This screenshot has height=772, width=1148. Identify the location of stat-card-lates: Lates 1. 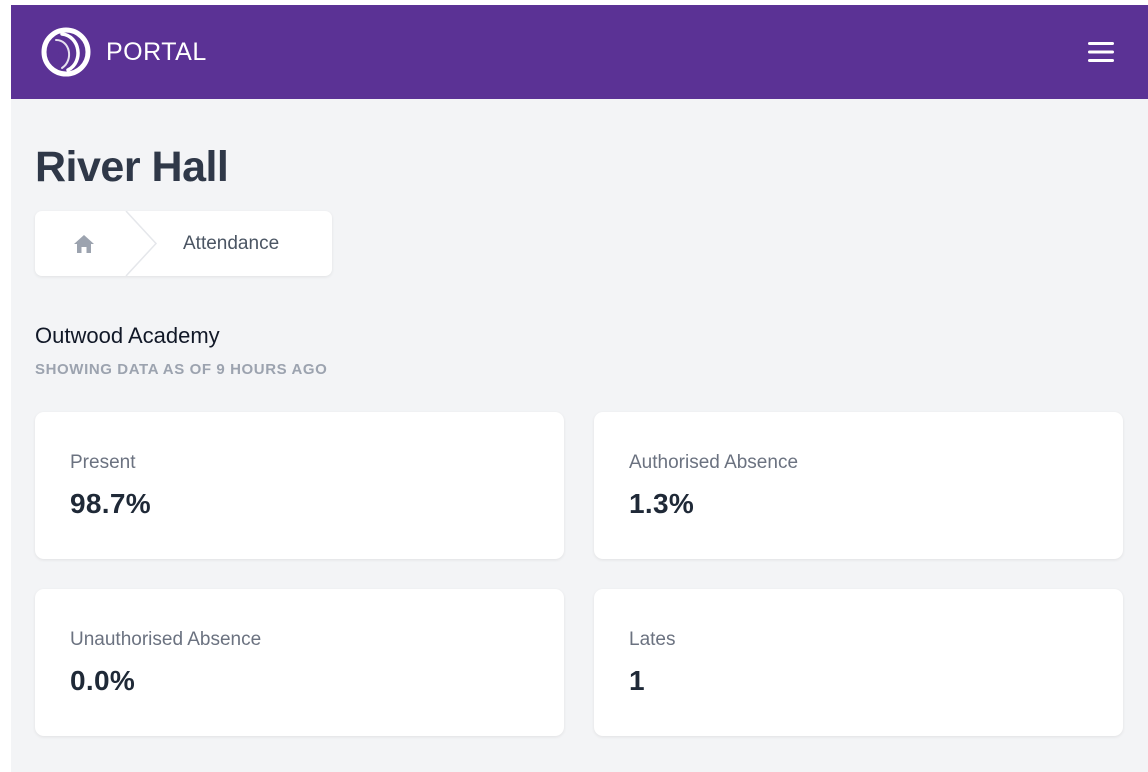
(858, 662).